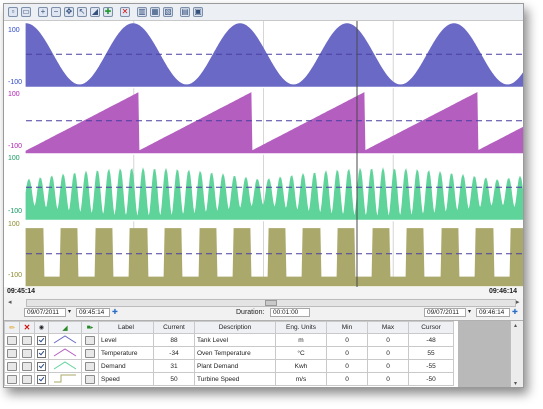  What do you see at coordinates (14, 158) in the screenshot?
I see `demand-top-label: 100` at bounding box center [14, 158].